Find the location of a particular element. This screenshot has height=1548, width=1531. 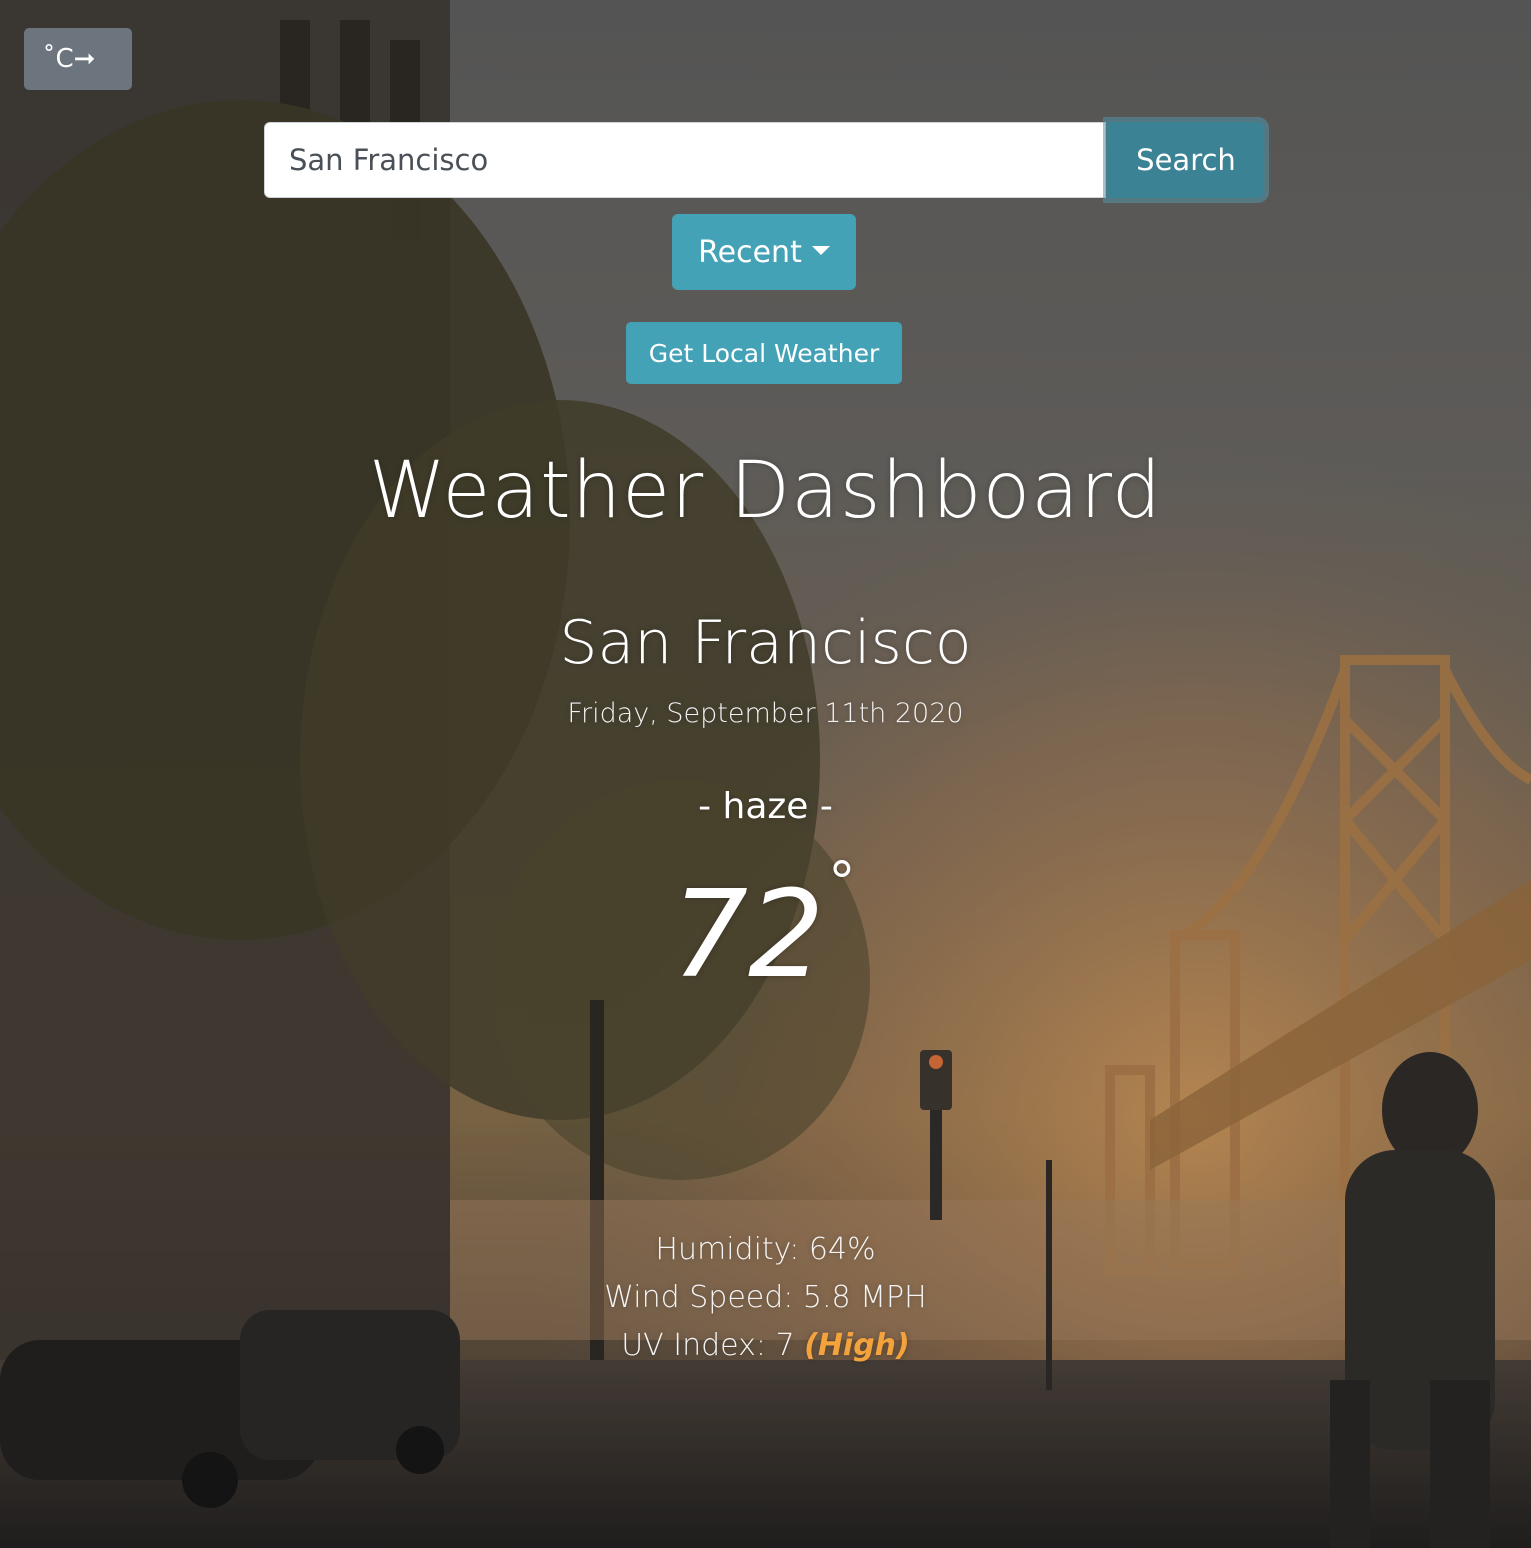

get-local-weather-label: Get Local Weather is located at coordinates (764, 353).